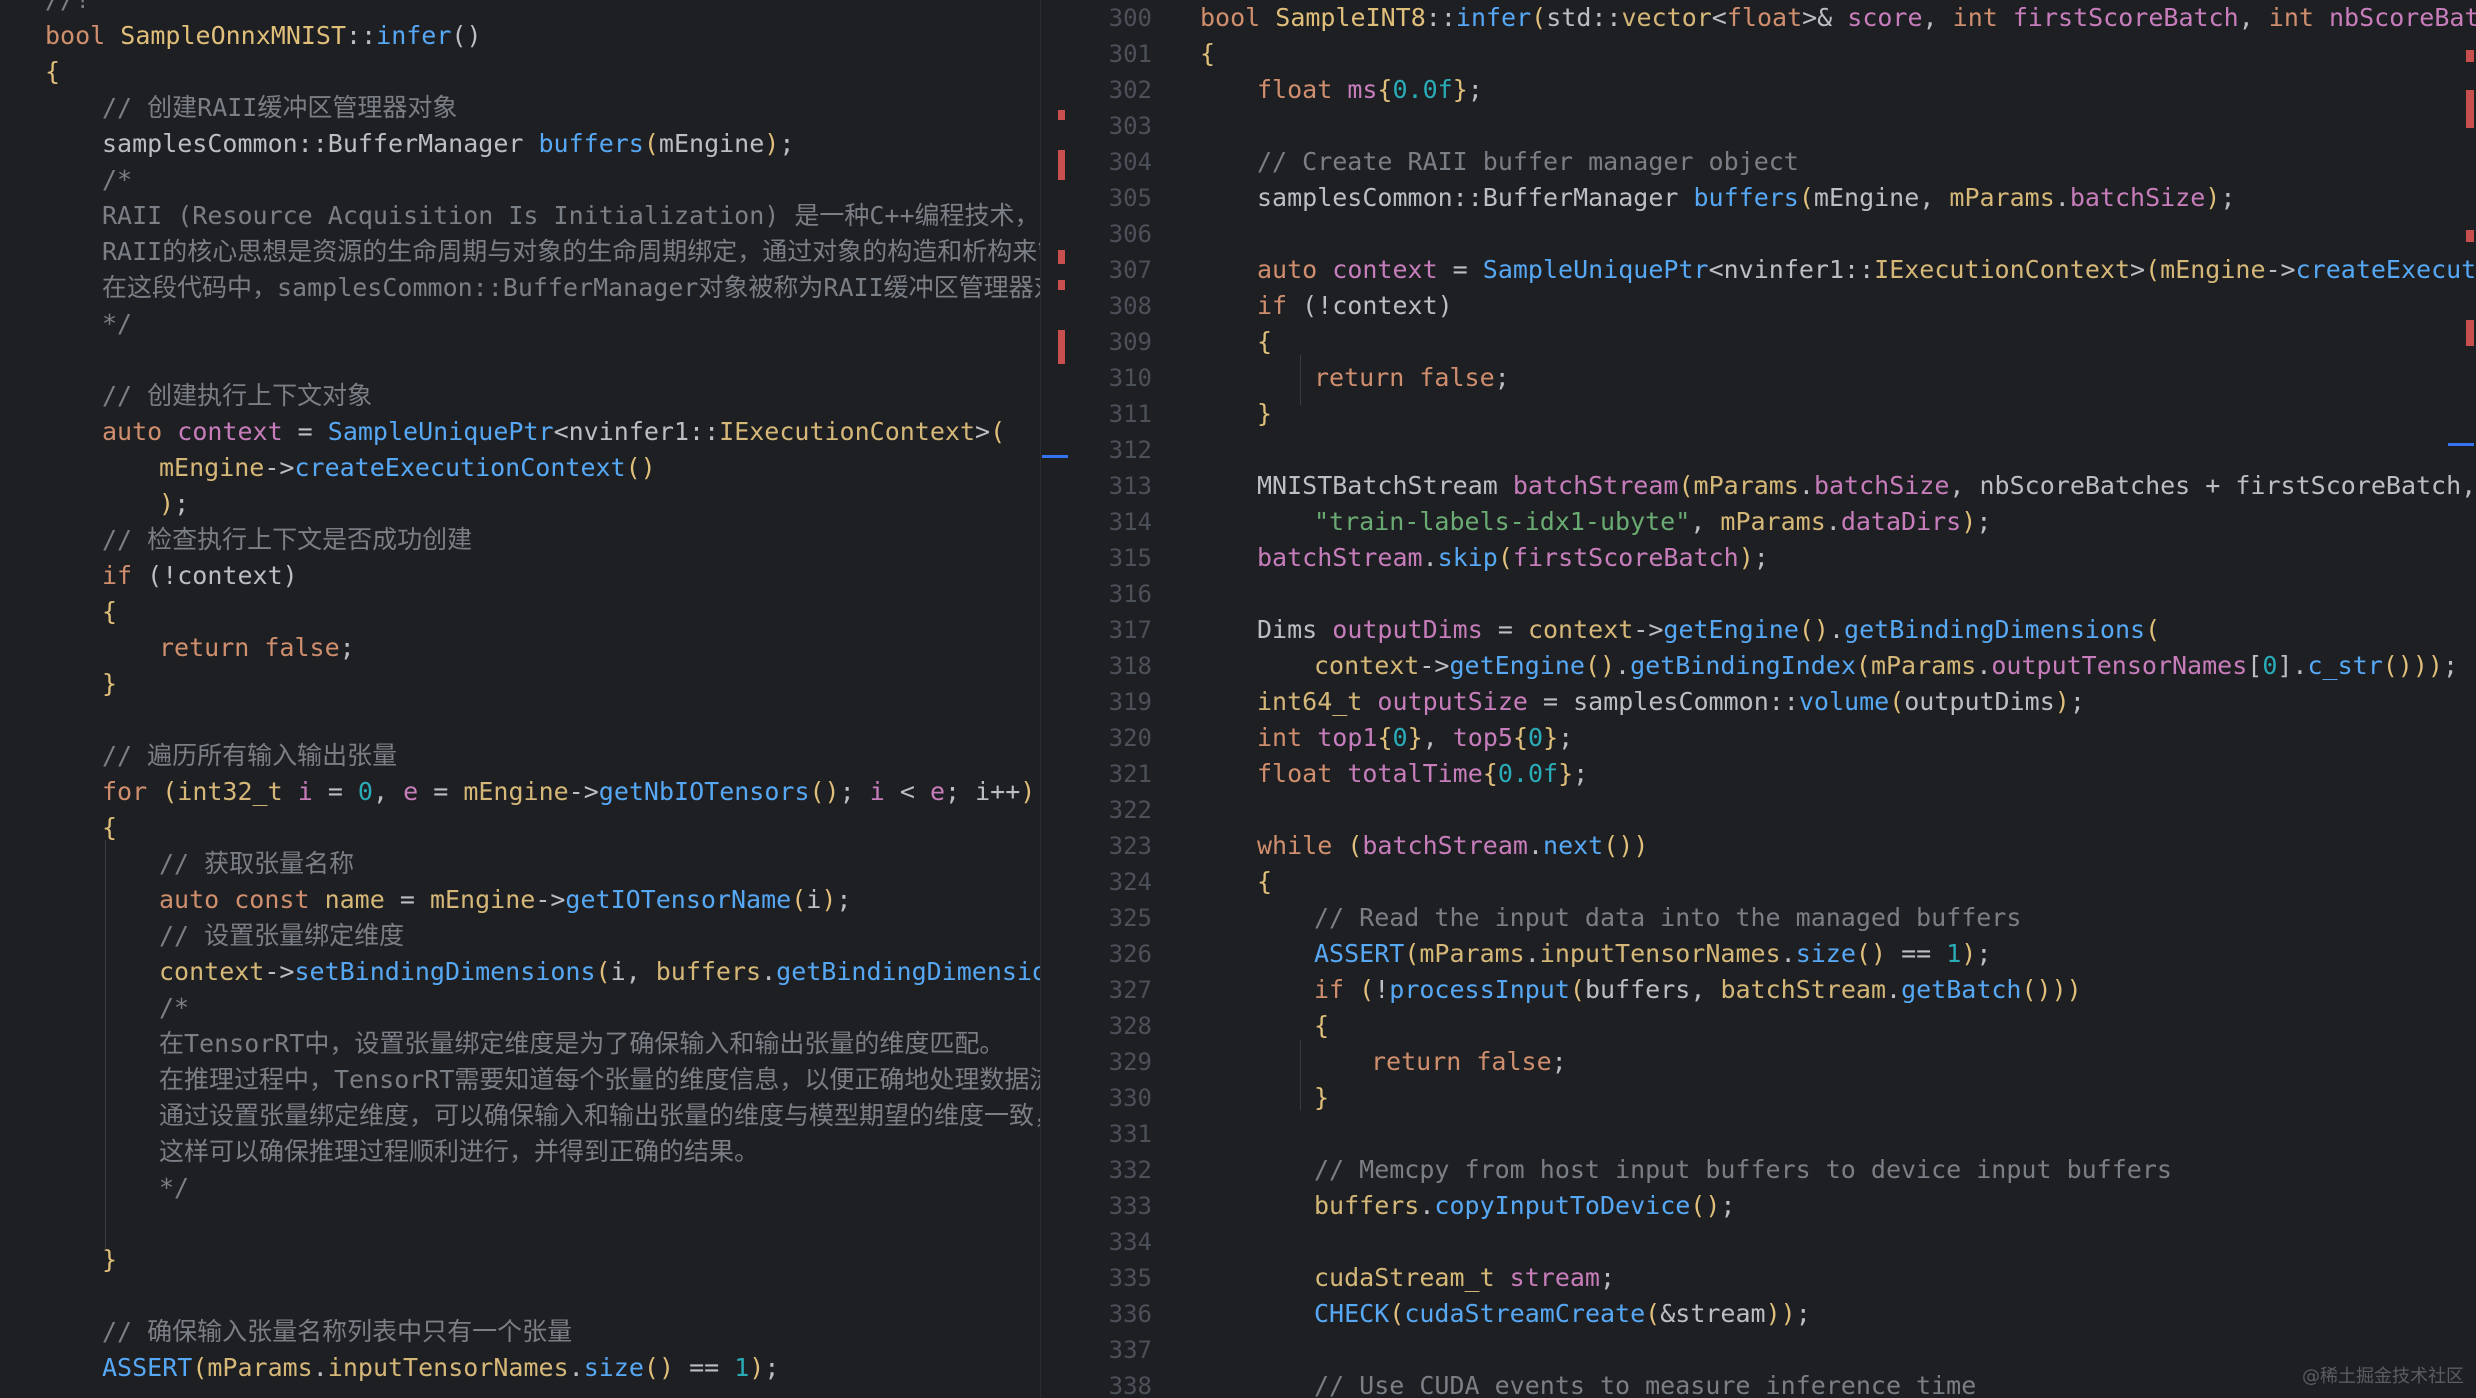 Image resolution: width=2476 pixels, height=1398 pixels. I want to click on code-text: //!, so click(67, 9).